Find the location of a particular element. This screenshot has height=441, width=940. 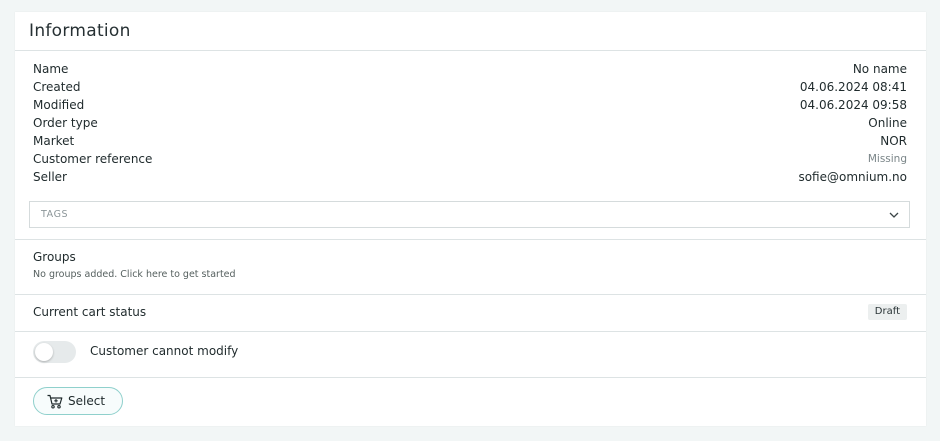

info-row-customer-reference: Customer reference Missing is located at coordinates (470, 159).